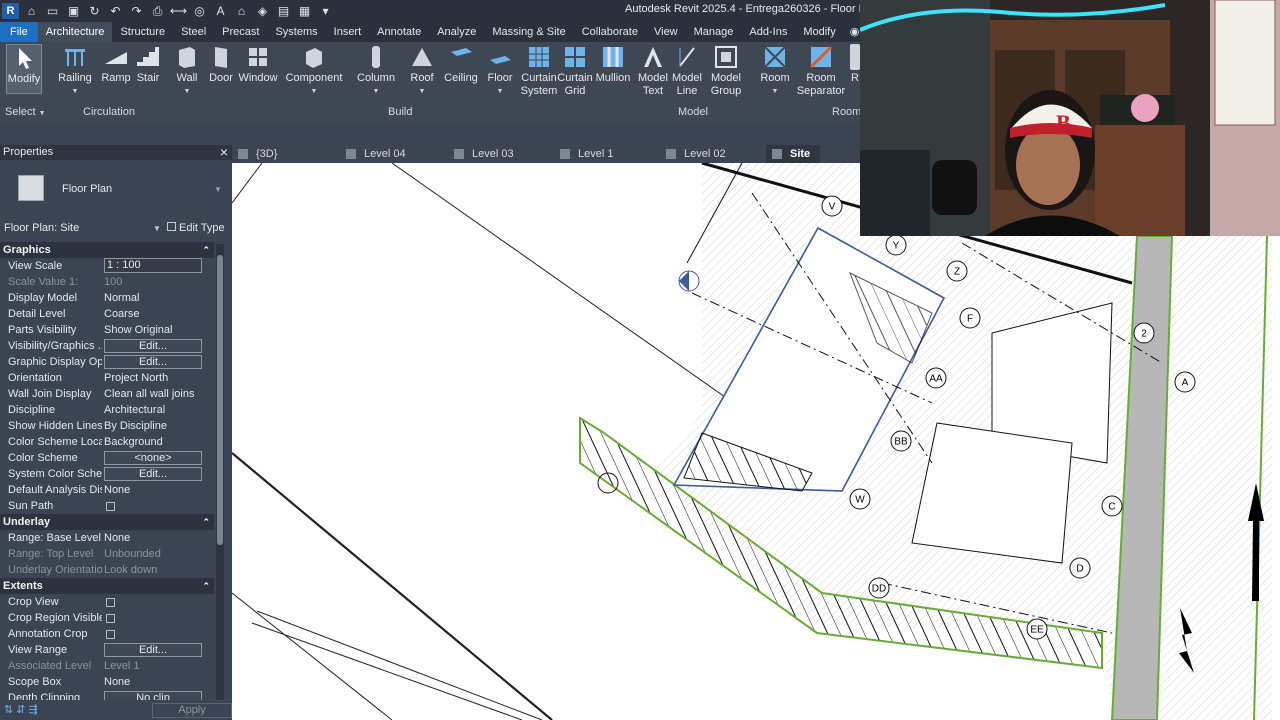 This screenshot has height=720, width=1280. What do you see at coordinates (94, 11) in the screenshot?
I see `sync-icon: ↻` at bounding box center [94, 11].